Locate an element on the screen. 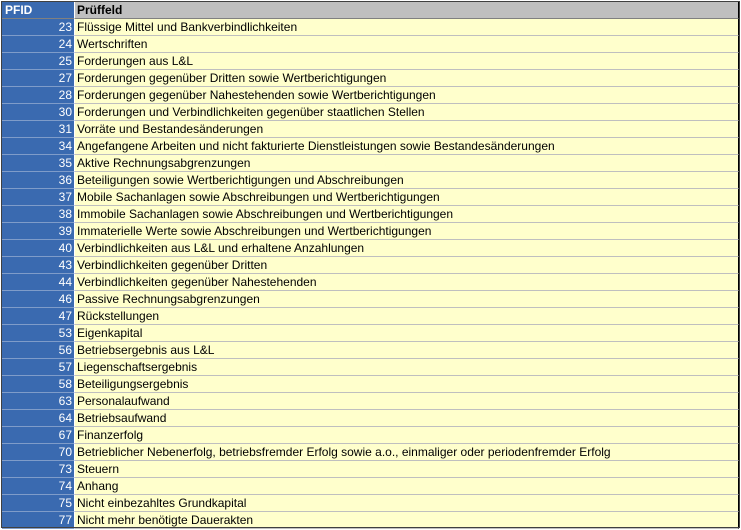 This screenshot has height=530, width=741. pfid-cell: 46 is located at coordinates (38, 299).